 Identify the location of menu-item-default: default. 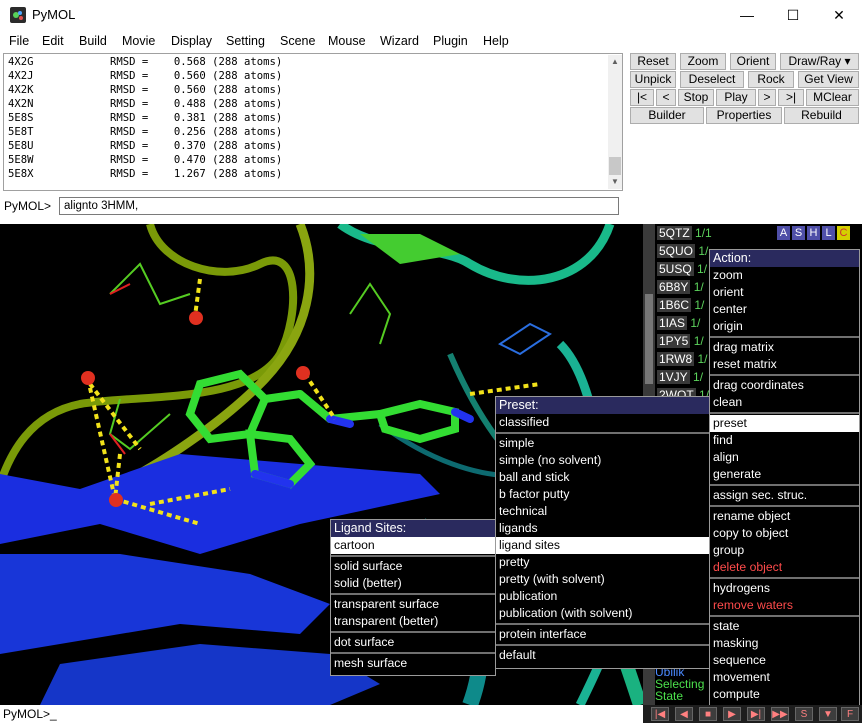
(602, 655).